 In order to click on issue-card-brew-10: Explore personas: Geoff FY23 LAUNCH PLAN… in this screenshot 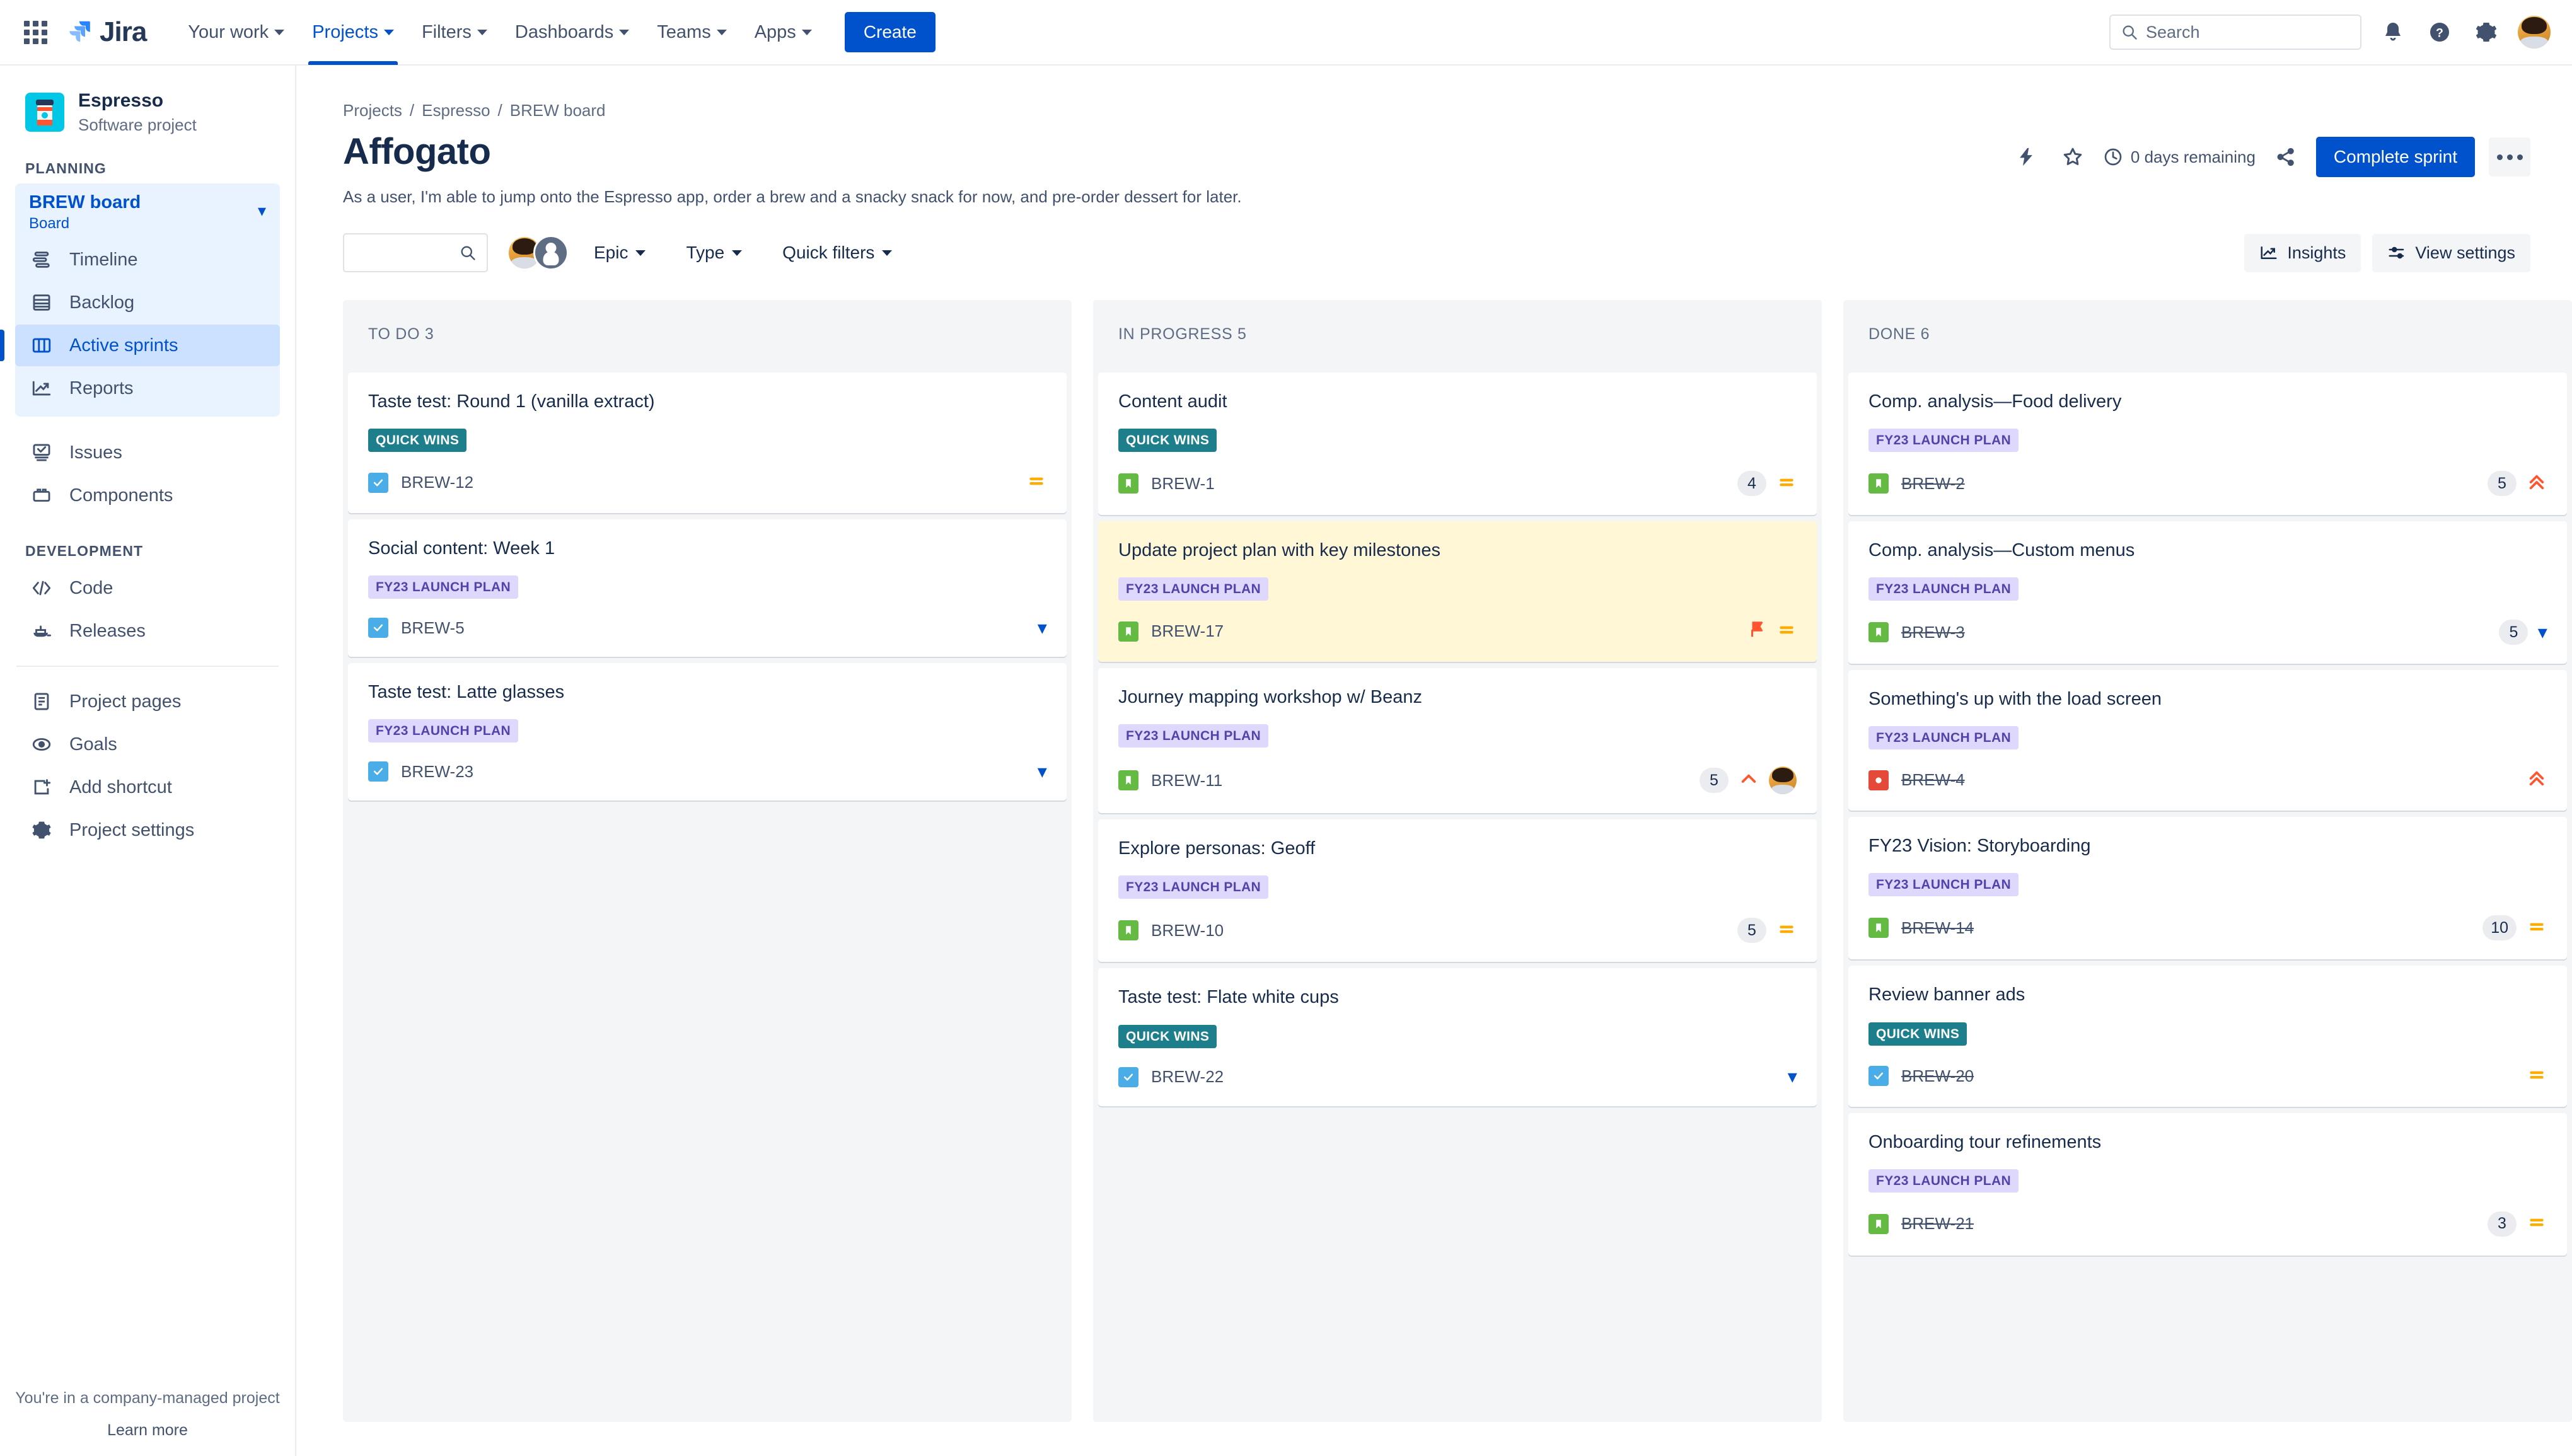, I will do `click(1457, 890)`.